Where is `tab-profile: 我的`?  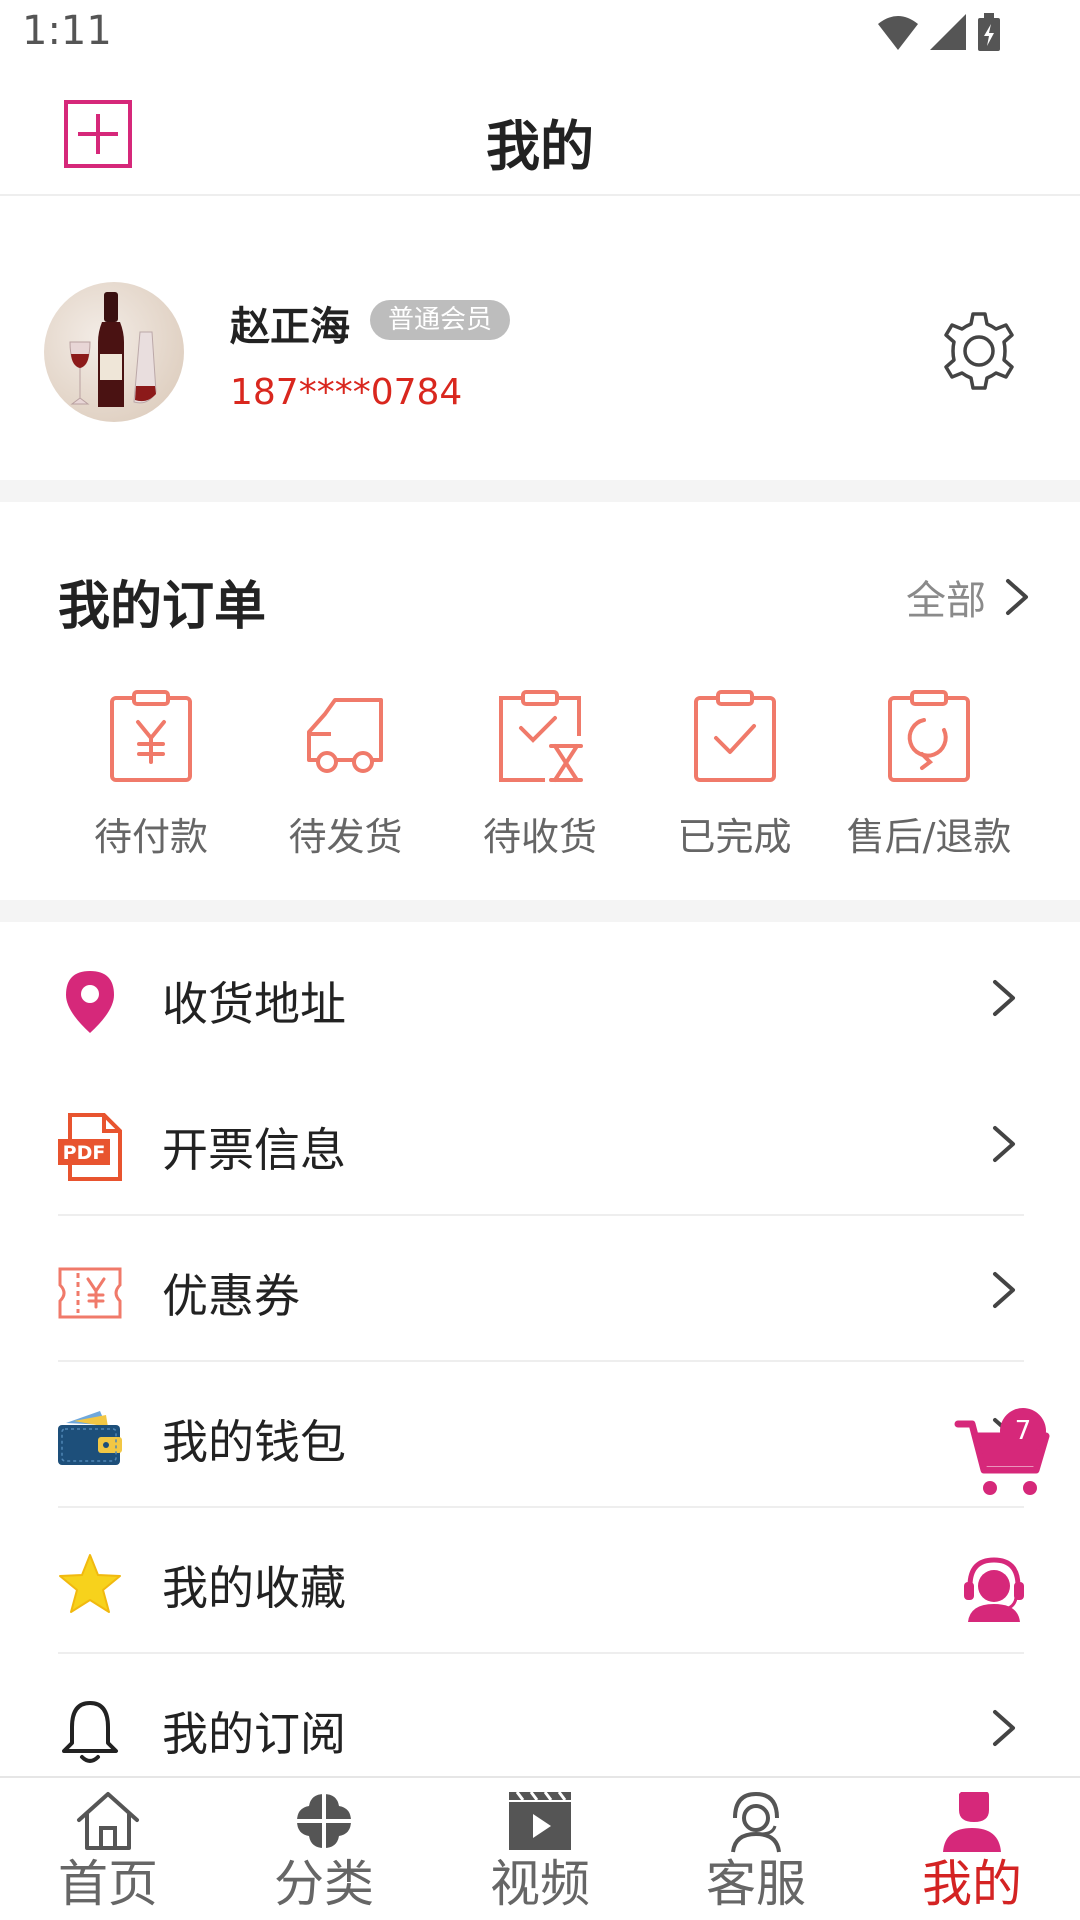 tab-profile: 我的 is located at coordinates (972, 1849).